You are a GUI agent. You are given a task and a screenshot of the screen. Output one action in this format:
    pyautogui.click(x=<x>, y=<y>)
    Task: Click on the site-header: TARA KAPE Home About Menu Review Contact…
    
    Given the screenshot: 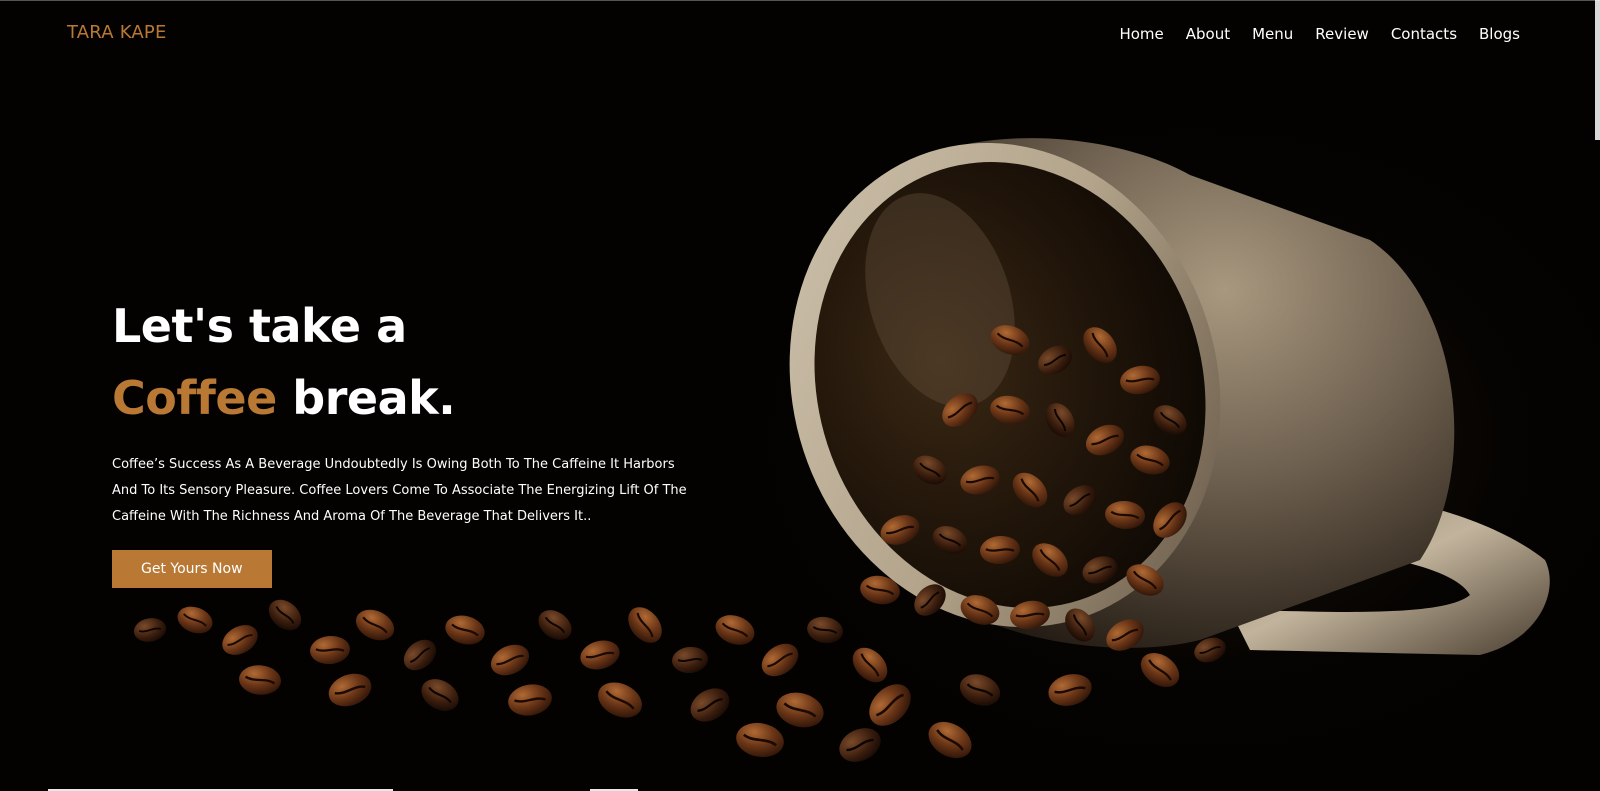 What is the action you would take?
    pyautogui.click(x=800, y=35)
    